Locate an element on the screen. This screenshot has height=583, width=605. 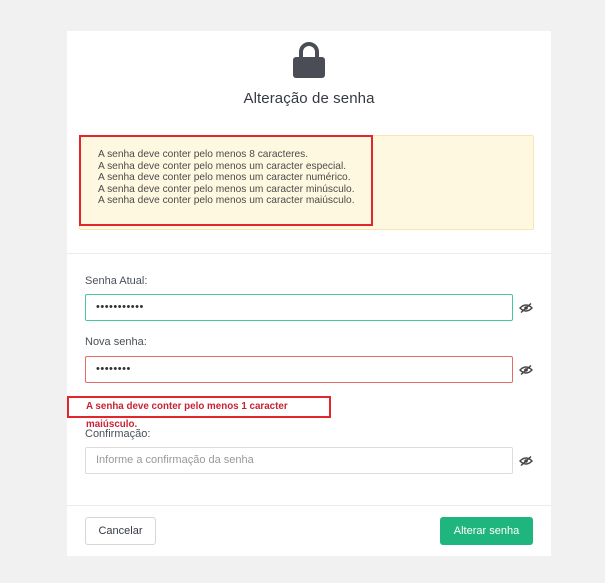
current-password-label: Senha Atual: is located at coordinates (116, 281).